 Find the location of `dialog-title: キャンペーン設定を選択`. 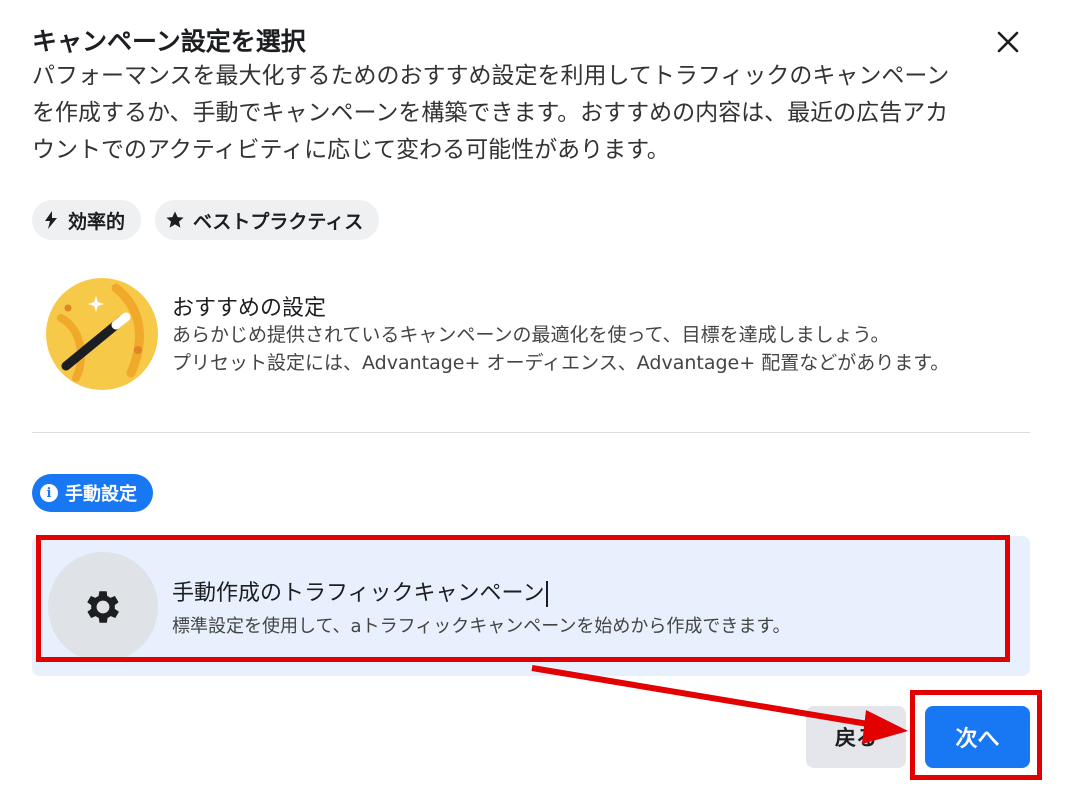

dialog-title: キャンペーン設定を選択 is located at coordinates (169, 41).